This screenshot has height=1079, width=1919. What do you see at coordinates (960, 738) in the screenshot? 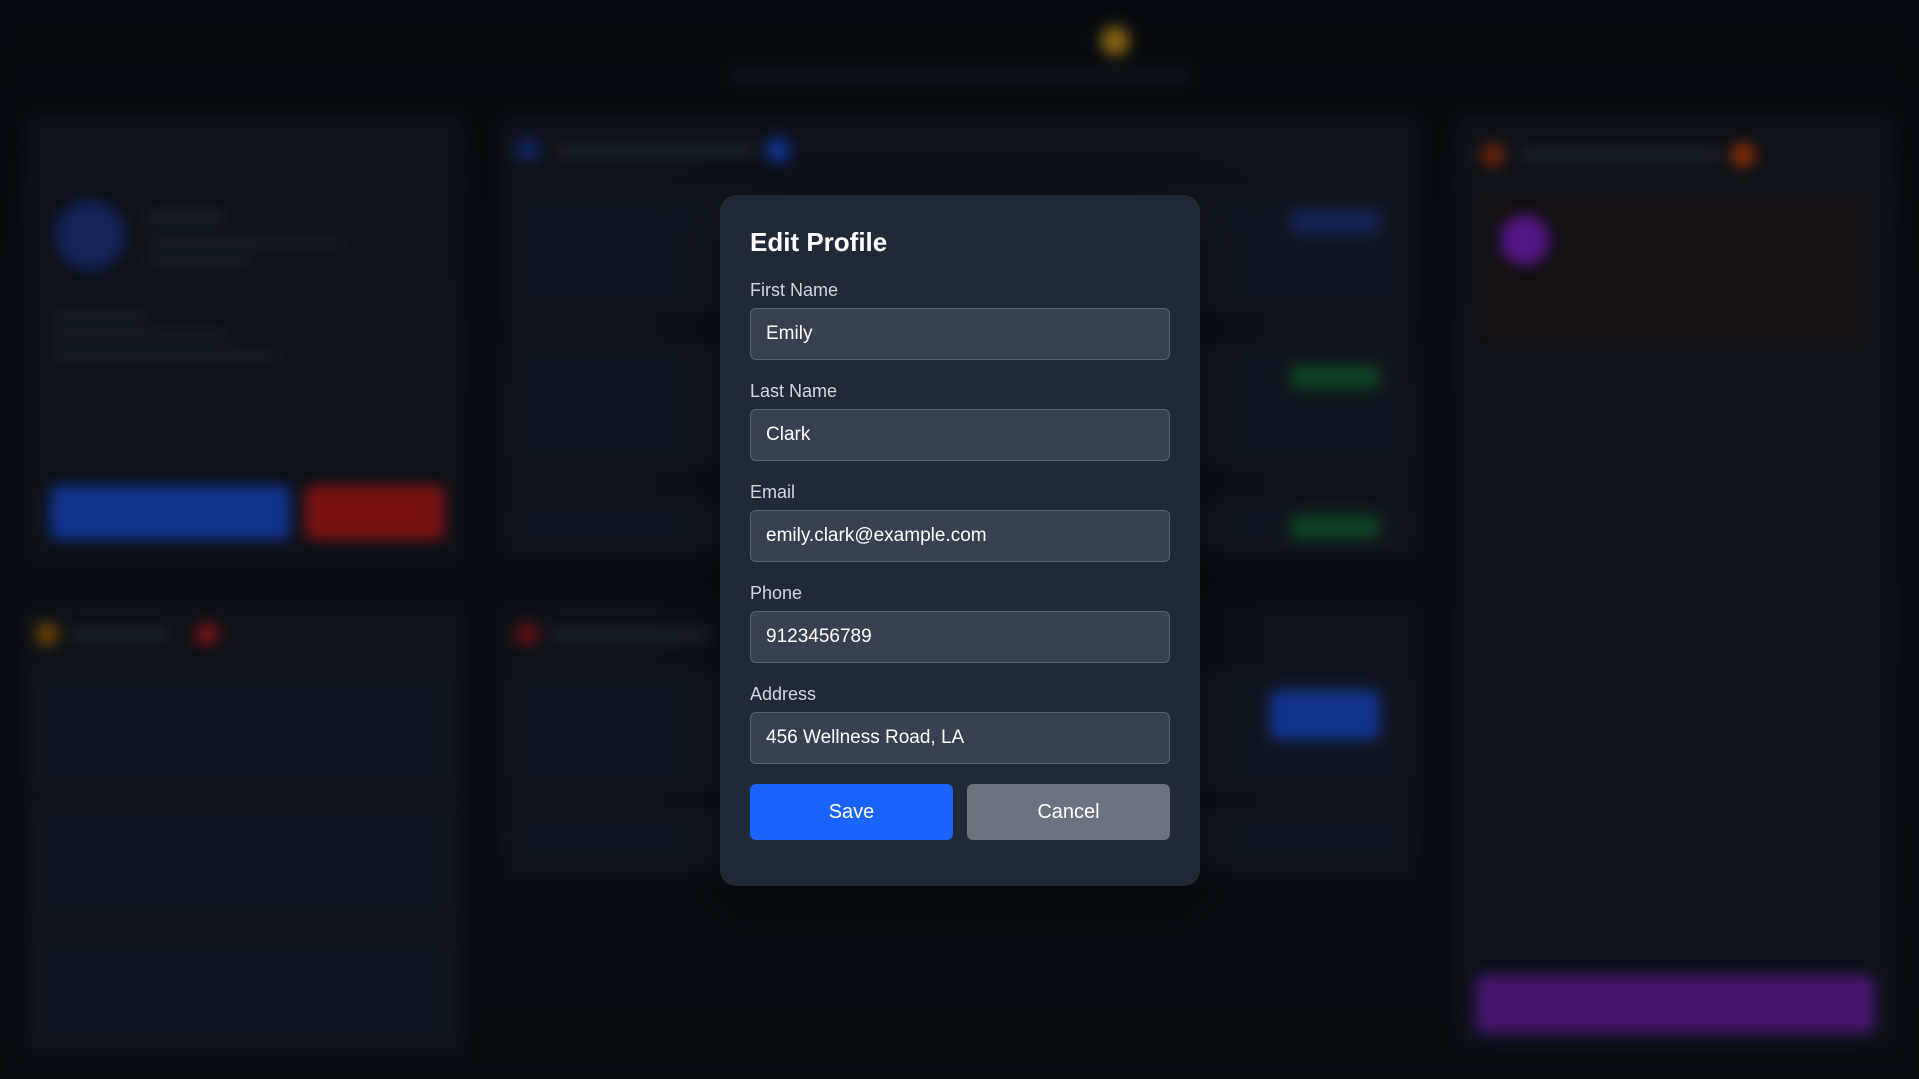
I see `address-input` at bounding box center [960, 738].